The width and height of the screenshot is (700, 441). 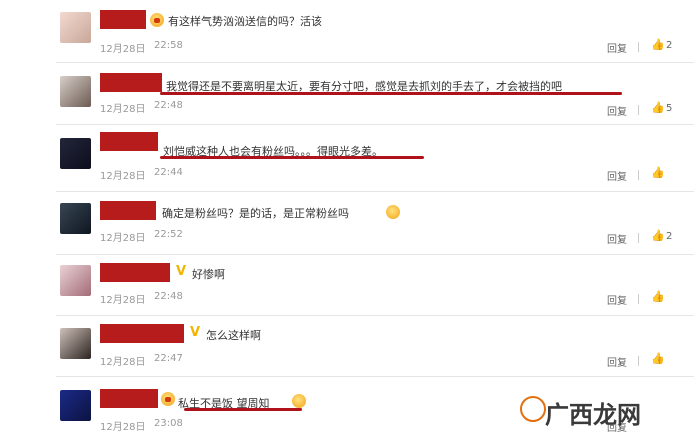 I want to click on comment-item: 有这样气势汹汹送信的吗？活该 12月28日 22:58 回复 👍 2, so click(x=350, y=31).